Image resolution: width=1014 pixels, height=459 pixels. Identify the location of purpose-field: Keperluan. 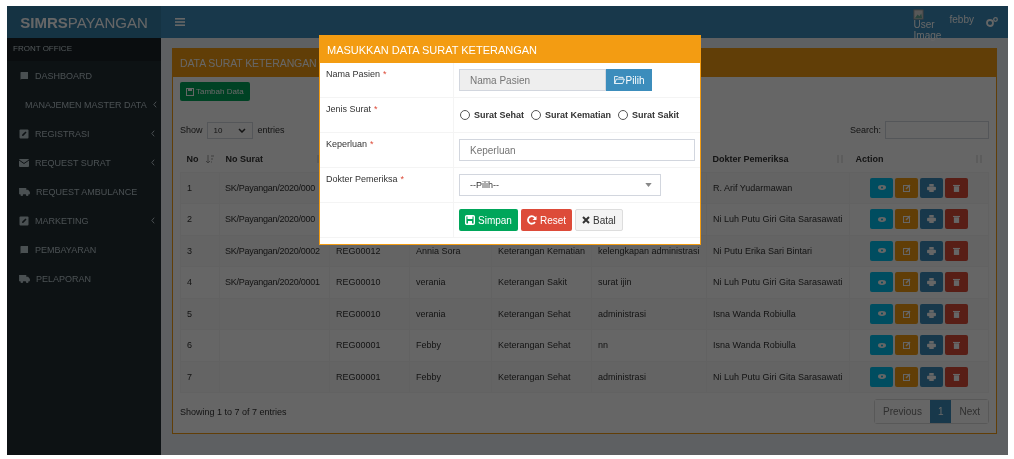
(577, 150).